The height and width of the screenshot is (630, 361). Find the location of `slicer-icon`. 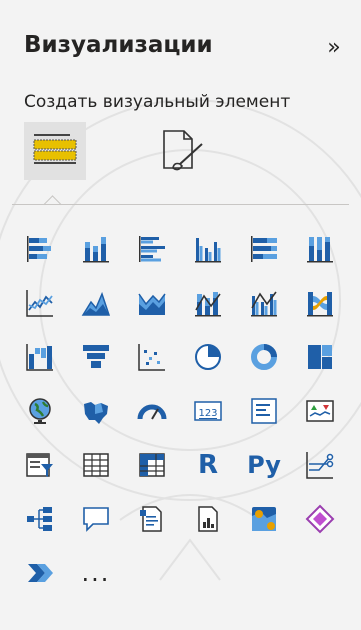

slicer-icon is located at coordinates (39, 465).